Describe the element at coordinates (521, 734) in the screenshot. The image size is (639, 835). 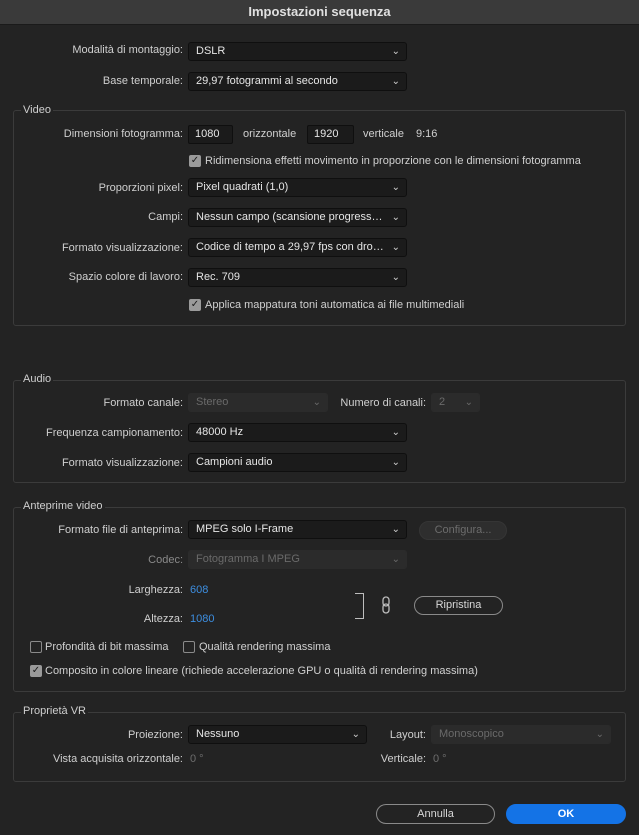
I see `layout-select: Monoscopico ⌄` at that location.